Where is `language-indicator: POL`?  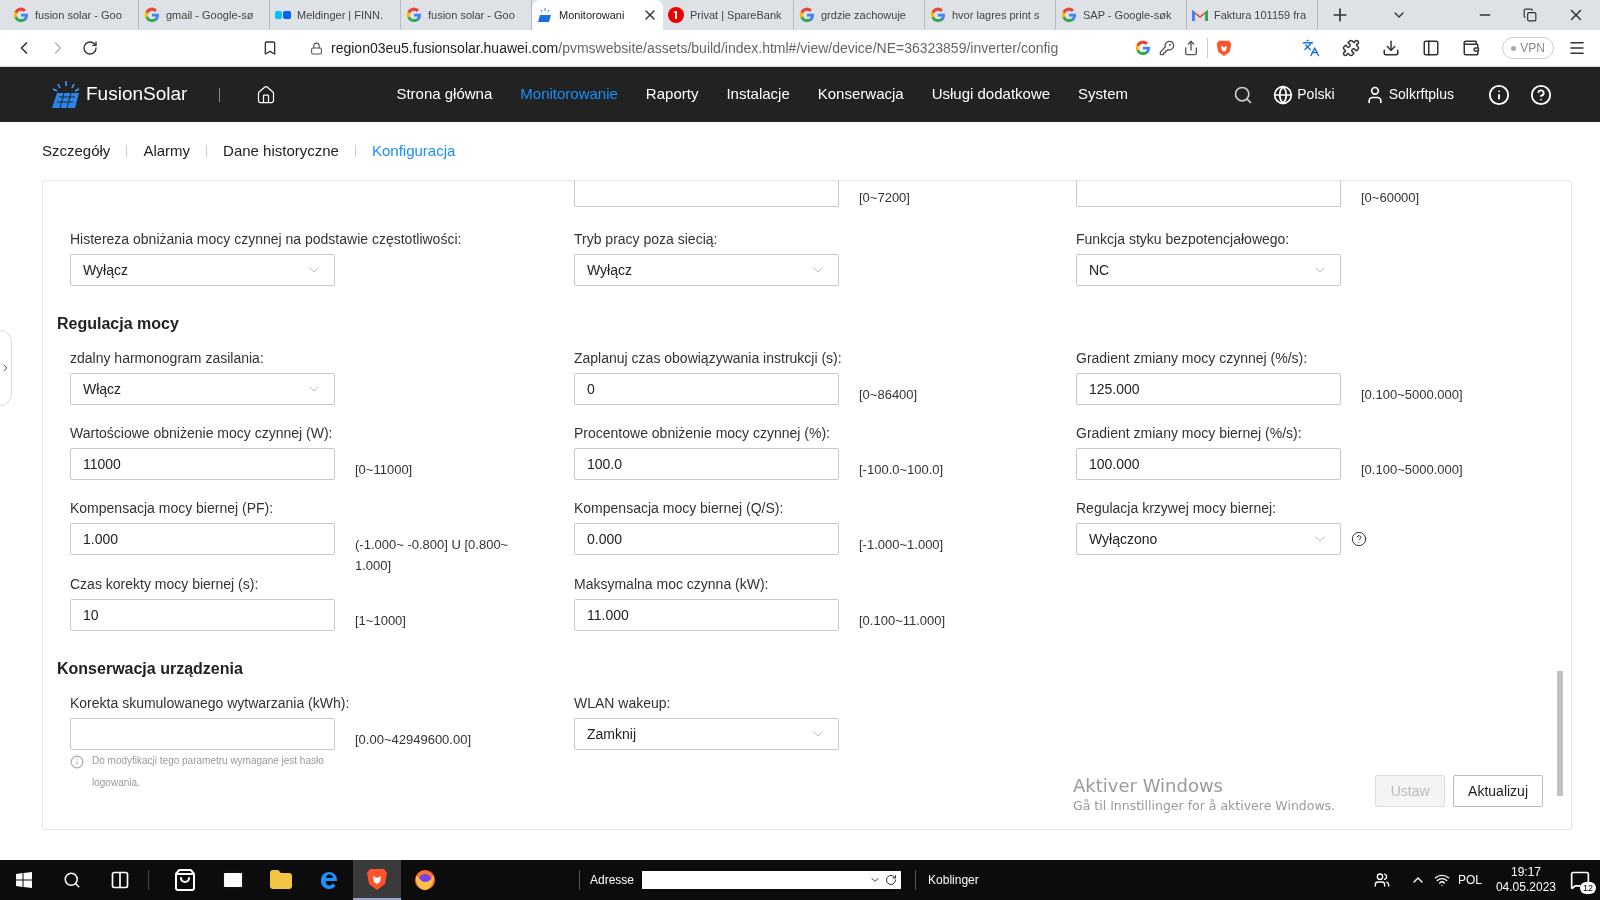 language-indicator: POL is located at coordinates (1469, 880).